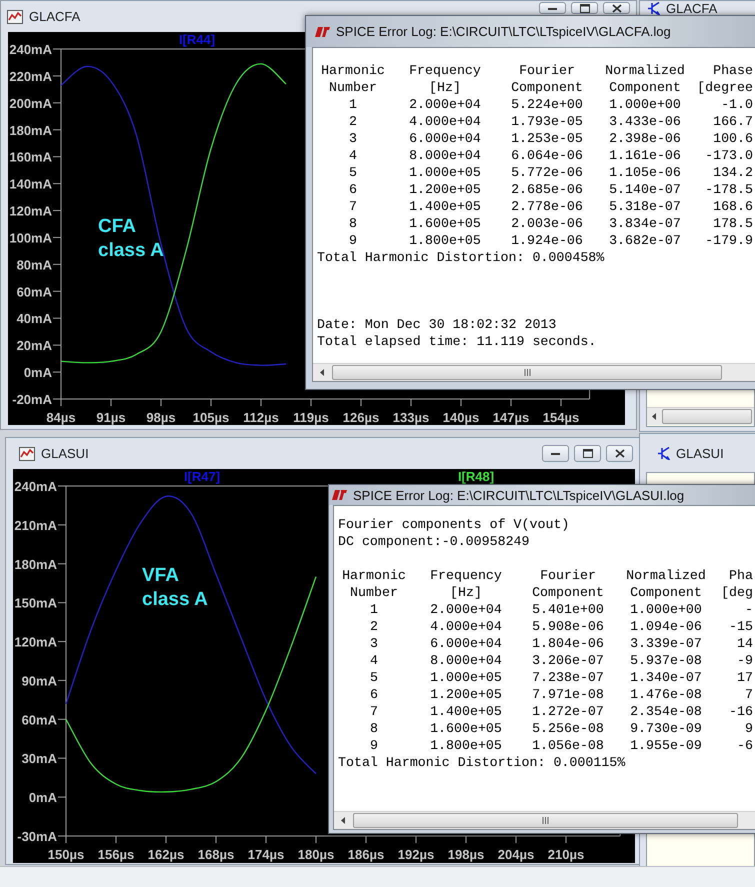 This screenshot has width=755, height=887. Describe the element at coordinates (437, 324) in the screenshot. I see `log-line: Date: Mon Dec 30 18:02:32 2013` at that location.